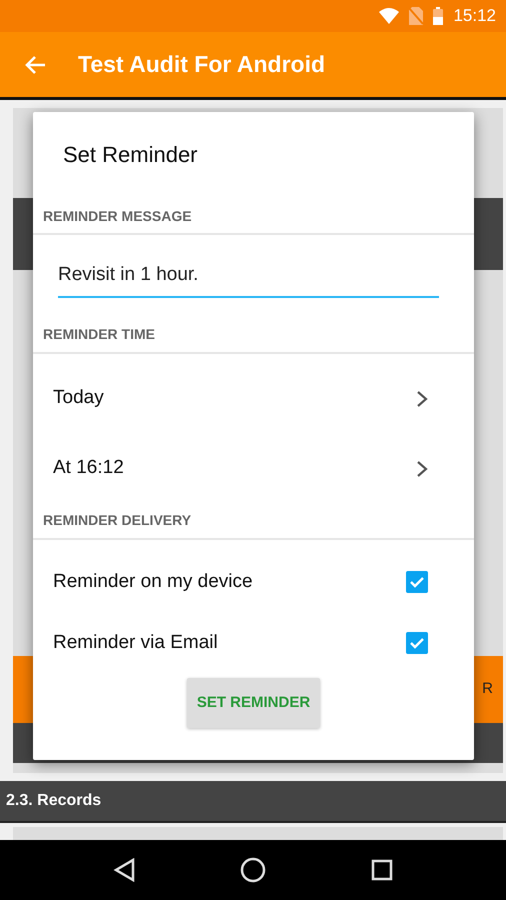  Describe the element at coordinates (248, 277) in the screenshot. I see `message-field: Revisit in 1 hour.` at that location.